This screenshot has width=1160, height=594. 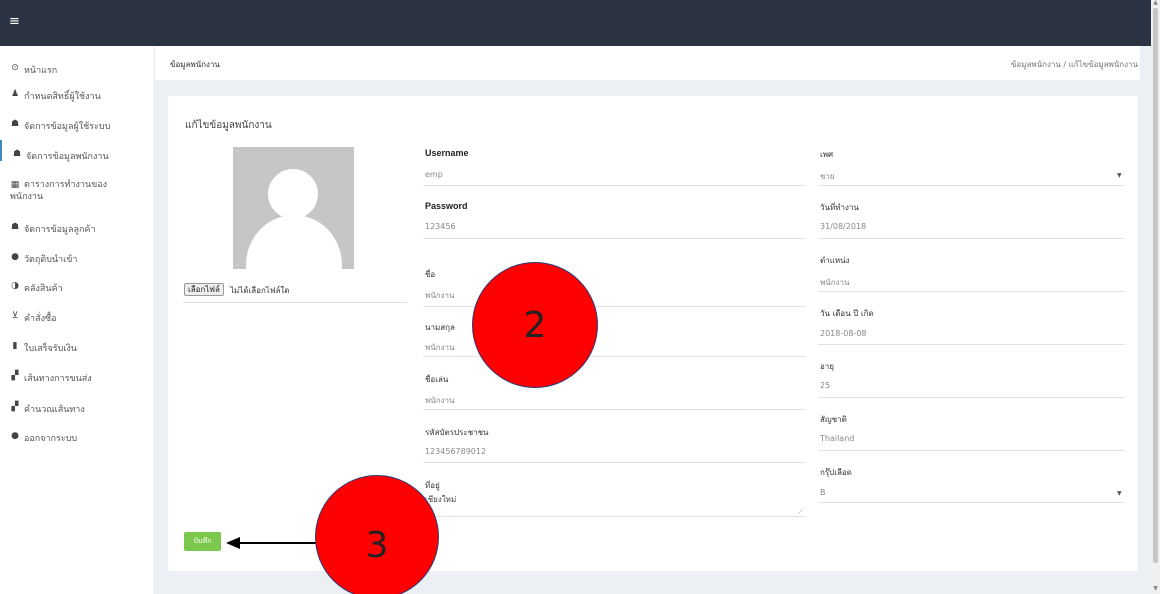 I want to click on marker-number: 2, so click(x=535, y=325).